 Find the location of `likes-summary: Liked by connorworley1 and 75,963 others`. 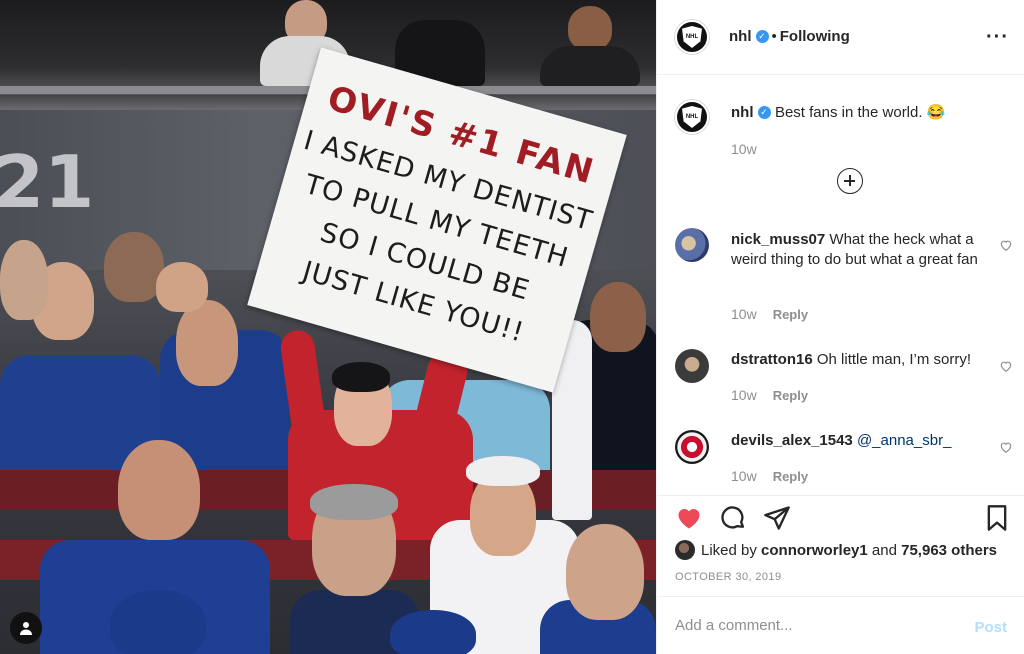

likes-summary: Liked by connorworley1 and 75,963 others is located at coordinates (836, 550).